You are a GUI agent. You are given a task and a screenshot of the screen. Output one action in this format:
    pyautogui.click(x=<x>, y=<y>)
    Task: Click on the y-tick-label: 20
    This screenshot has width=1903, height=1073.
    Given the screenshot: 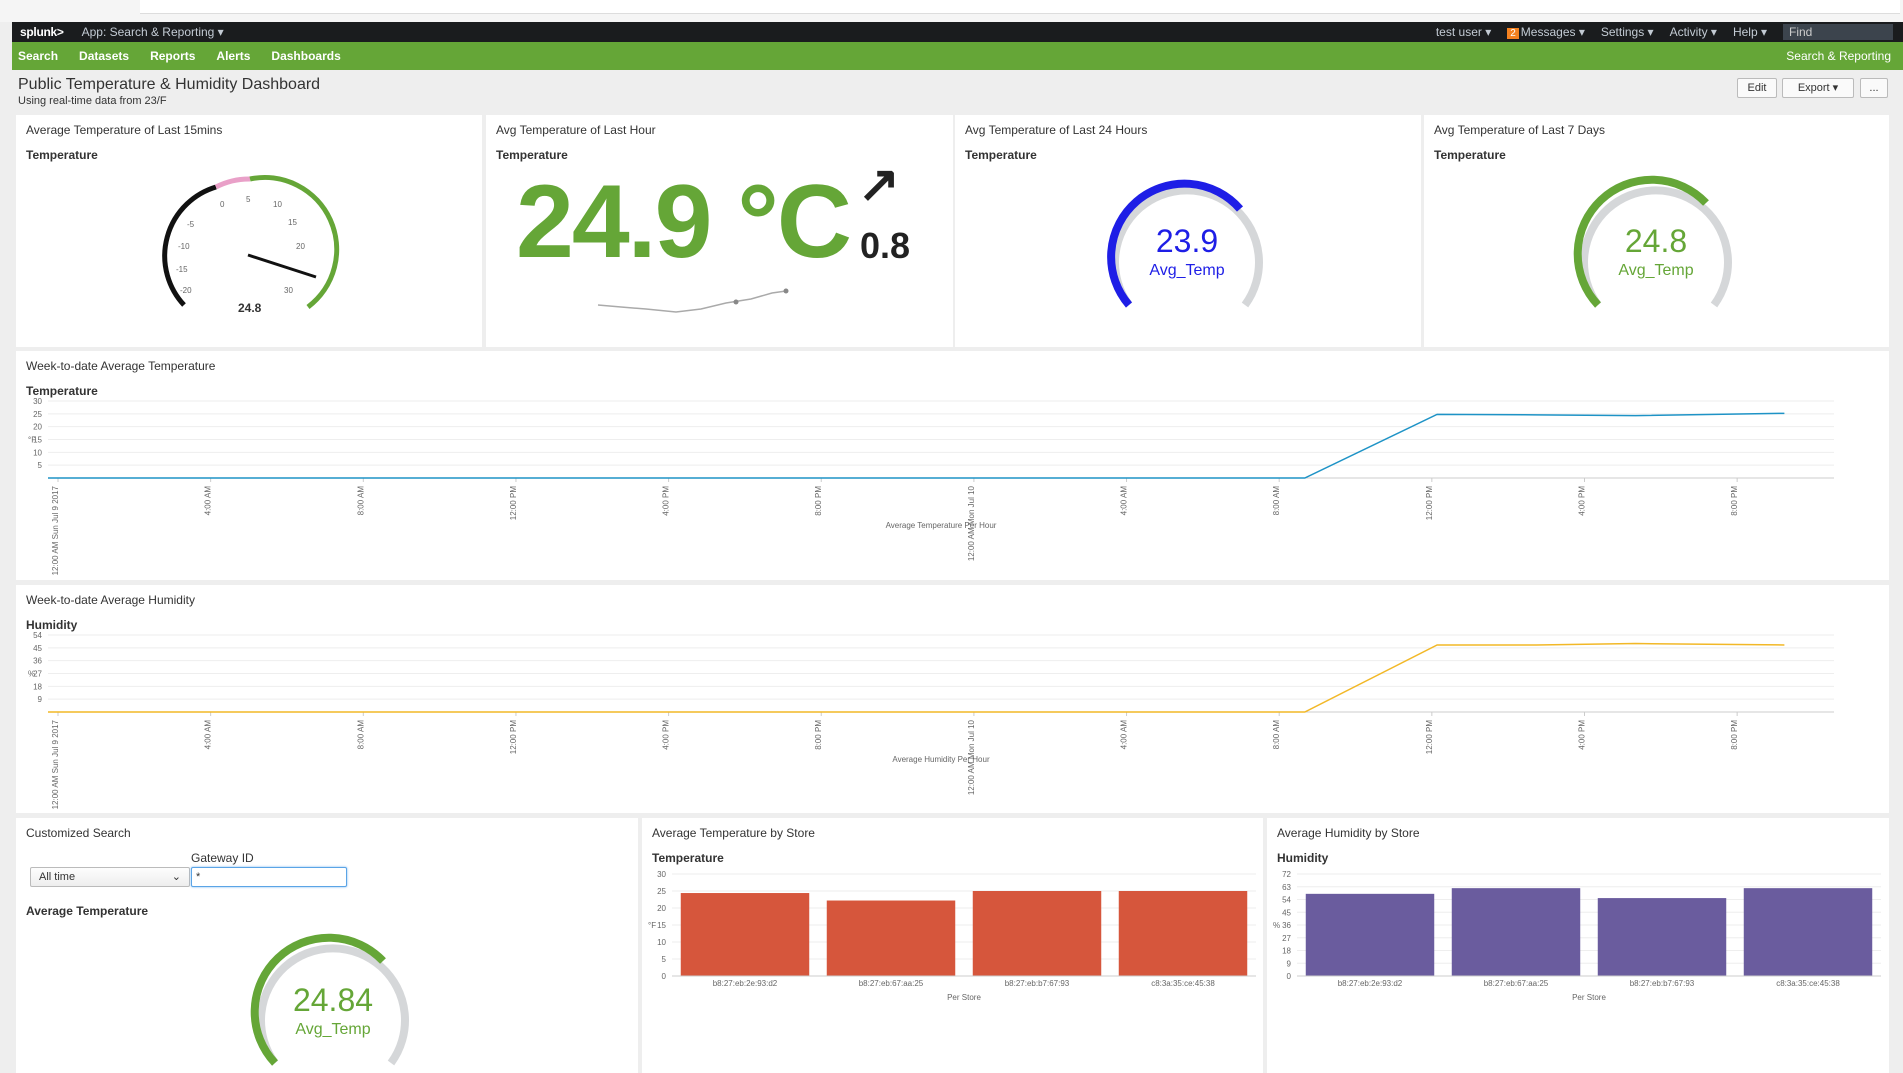 What is the action you would take?
    pyautogui.click(x=661, y=908)
    